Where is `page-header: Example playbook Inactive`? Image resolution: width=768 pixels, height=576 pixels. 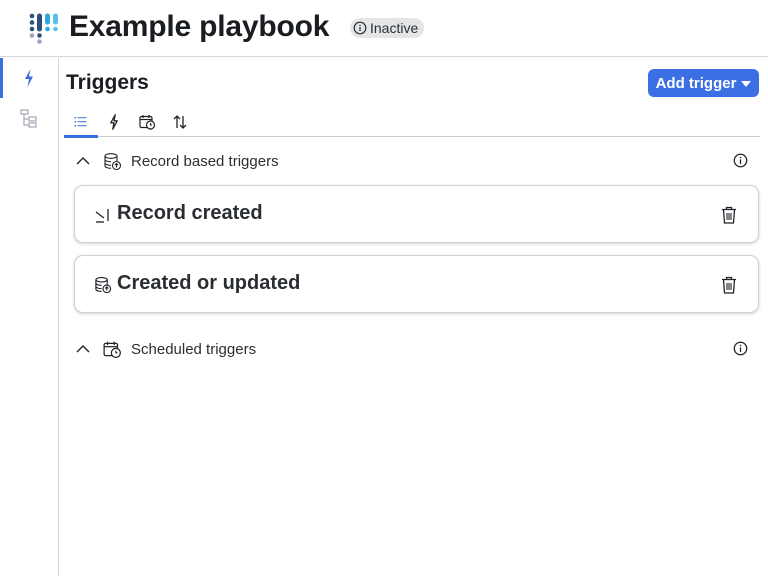 page-header: Example playbook Inactive is located at coordinates (384, 28).